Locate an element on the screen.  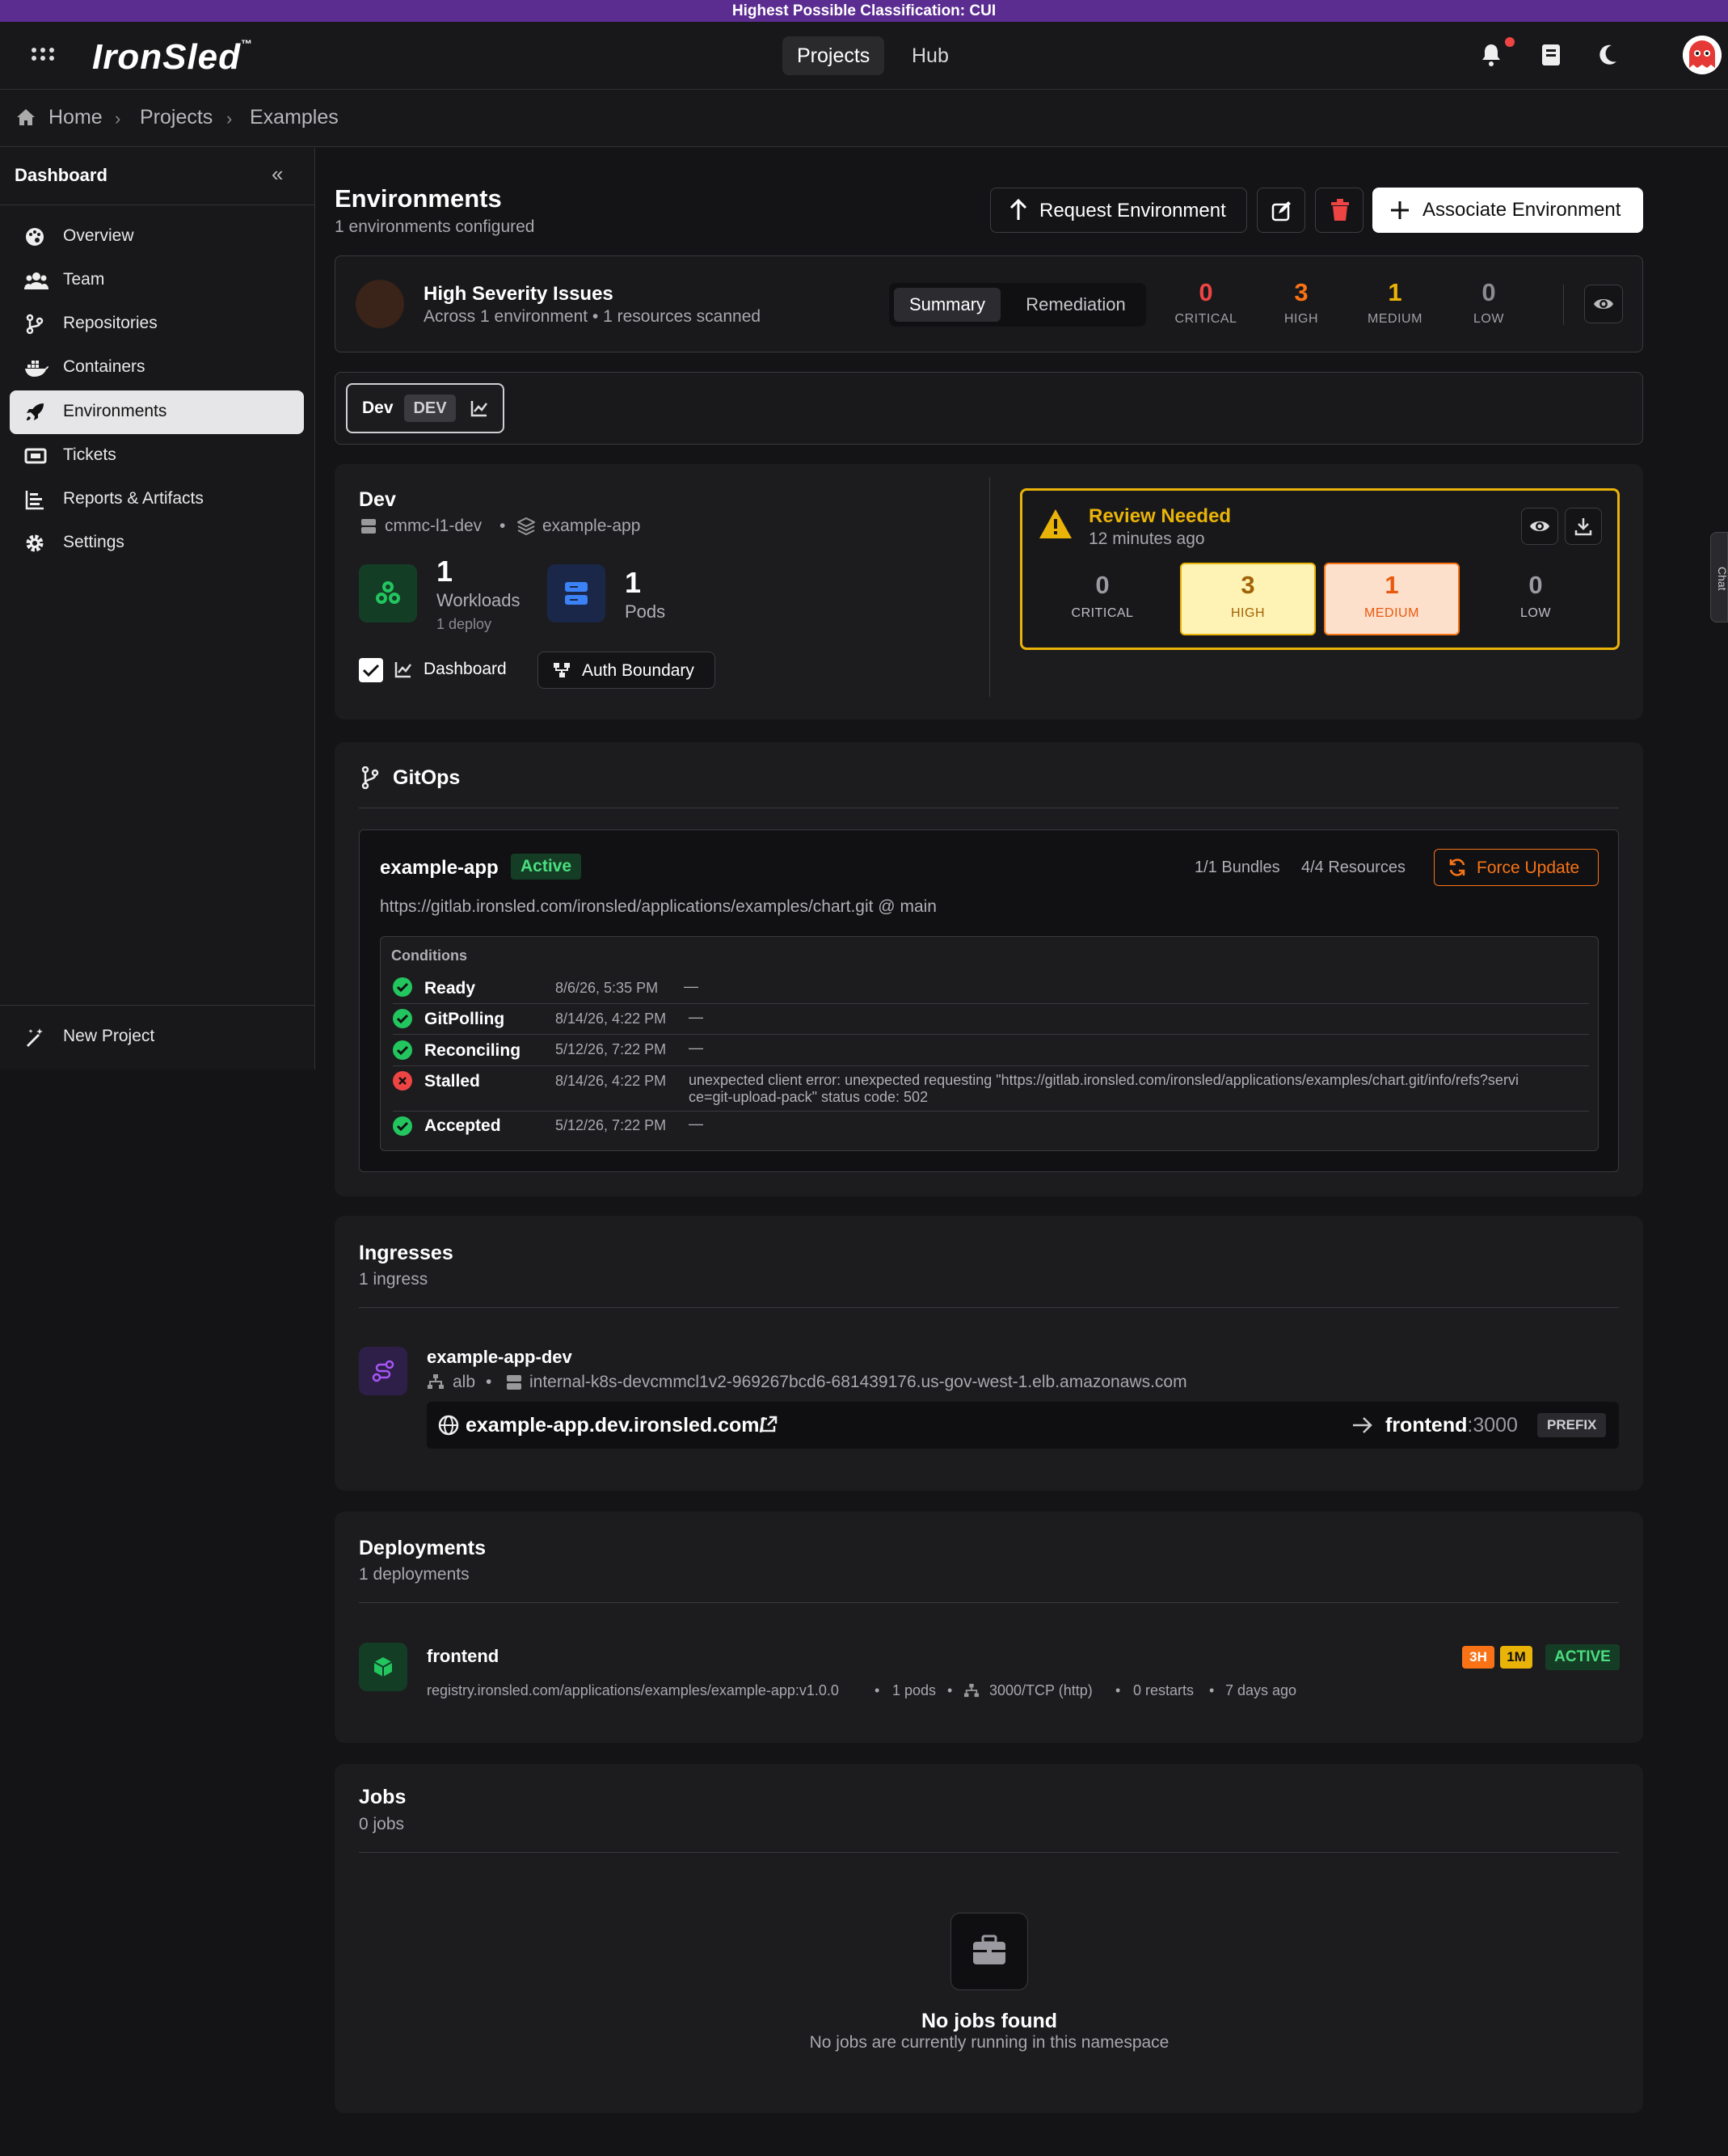
new-project-label: New Project is located at coordinates (109, 1036).